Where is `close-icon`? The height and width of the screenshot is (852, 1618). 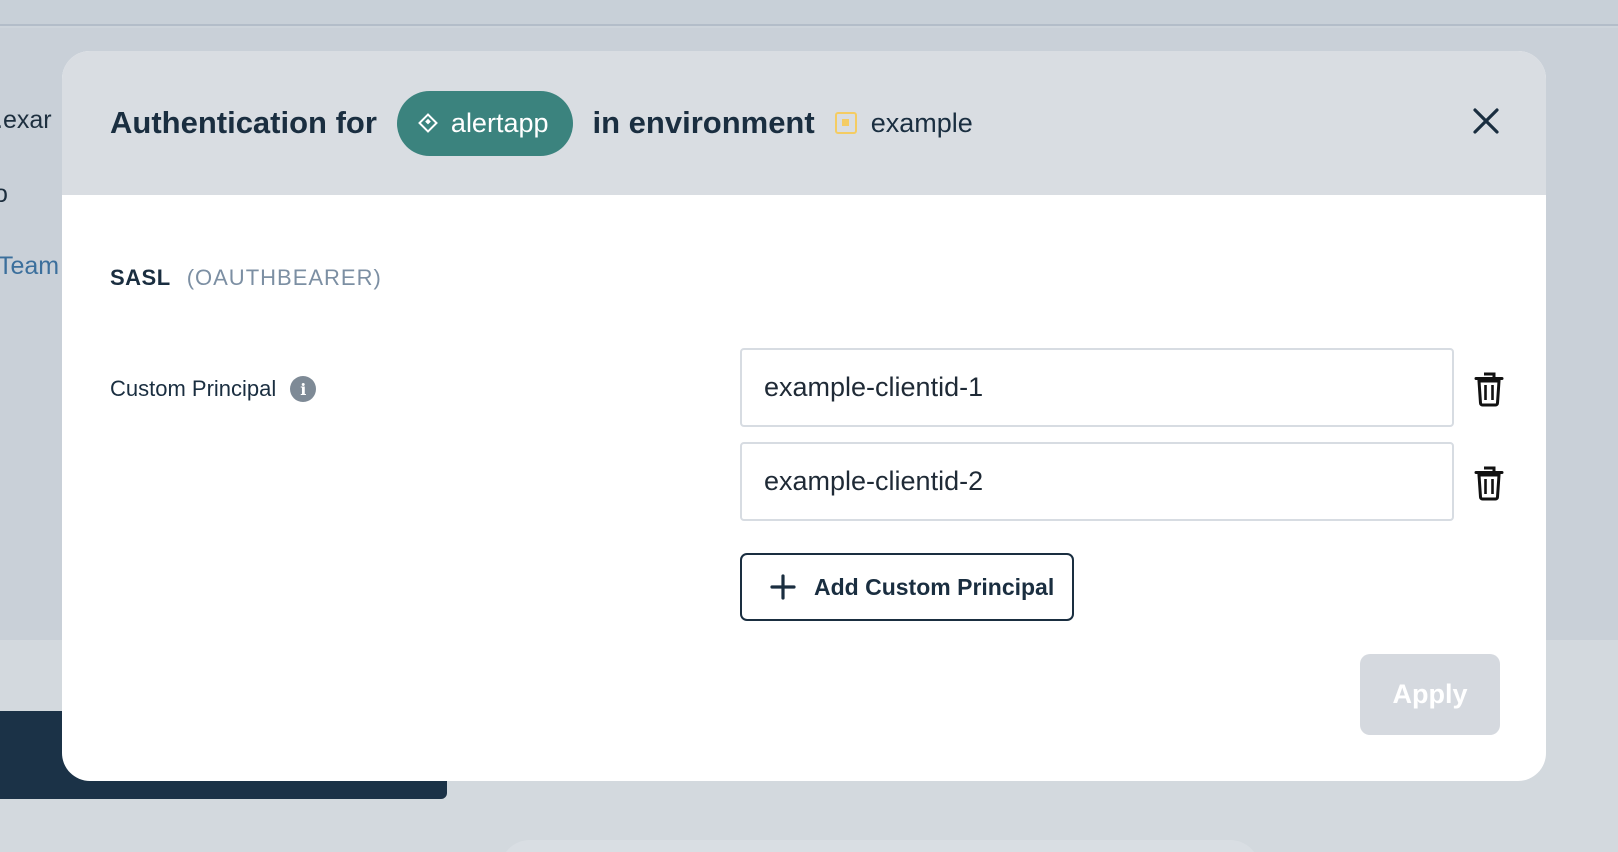
close-icon is located at coordinates (1486, 121).